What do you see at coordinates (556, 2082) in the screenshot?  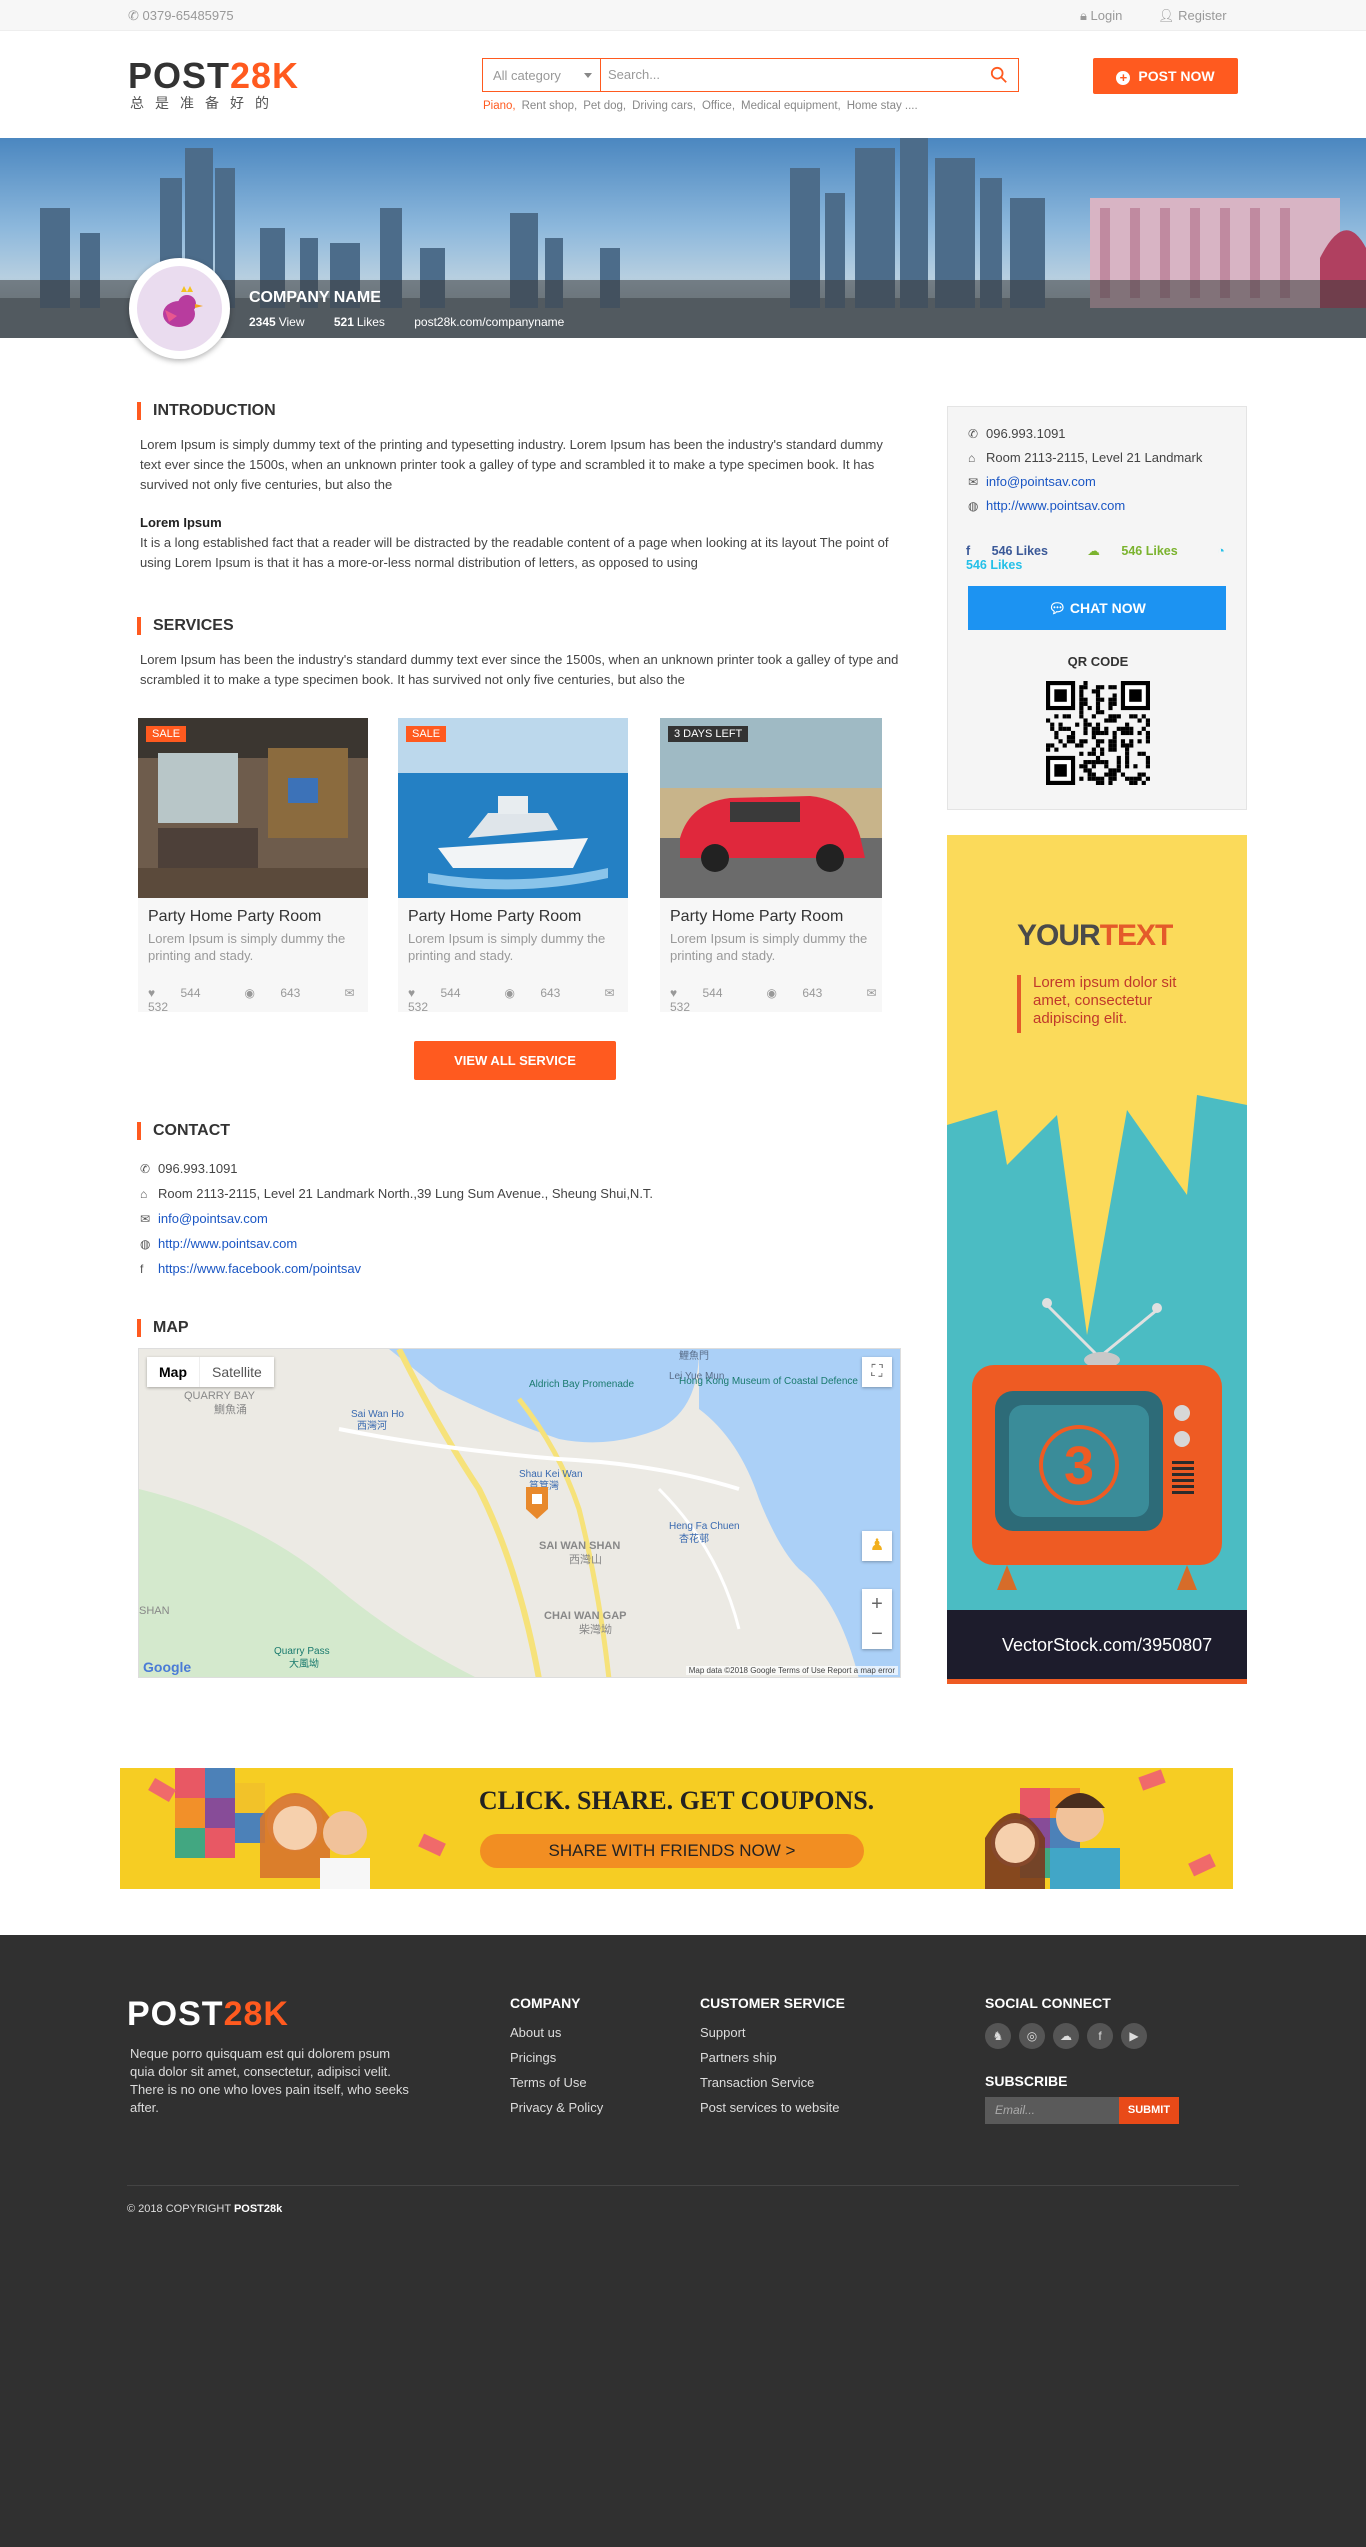 I see `footer-link: Terms of Use` at bounding box center [556, 2082].